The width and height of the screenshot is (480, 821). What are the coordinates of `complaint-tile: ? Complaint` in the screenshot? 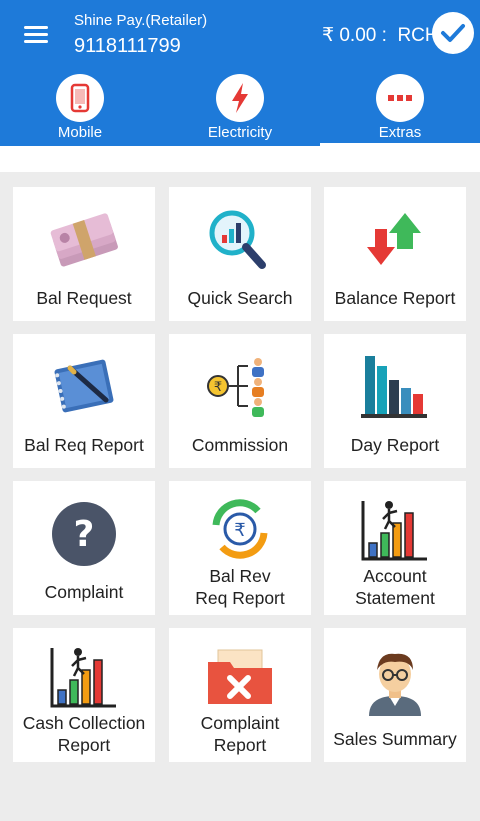 It's located at (84, 548).